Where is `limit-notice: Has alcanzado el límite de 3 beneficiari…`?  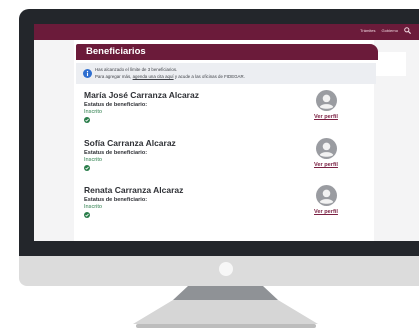
limit-notice: Has alcanzado el límite de 3 beneficiari… is located at coordinates (226, 73).